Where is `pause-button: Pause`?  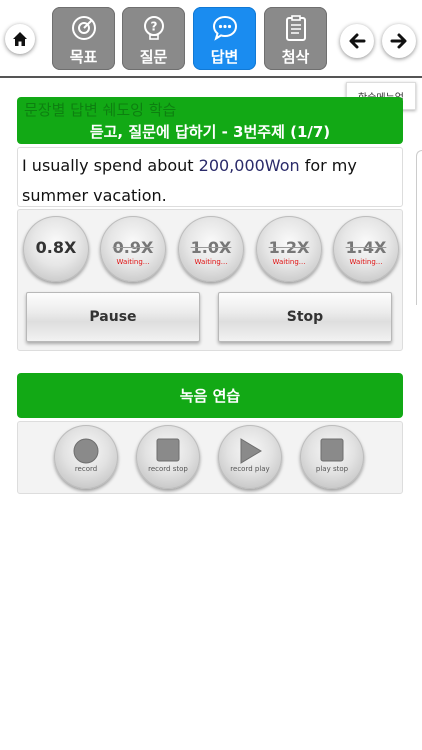 pause-button: Pause is located at coordinates (113, 317).